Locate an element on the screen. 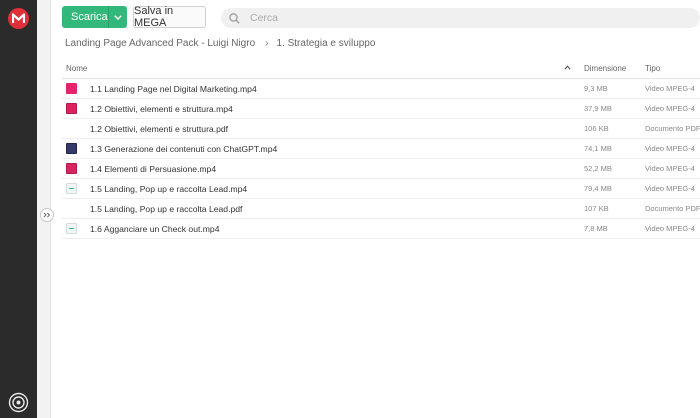 Image resolution: width=700 pixels, height=418 pixels. search-bar is located at coordinates (460, 18).